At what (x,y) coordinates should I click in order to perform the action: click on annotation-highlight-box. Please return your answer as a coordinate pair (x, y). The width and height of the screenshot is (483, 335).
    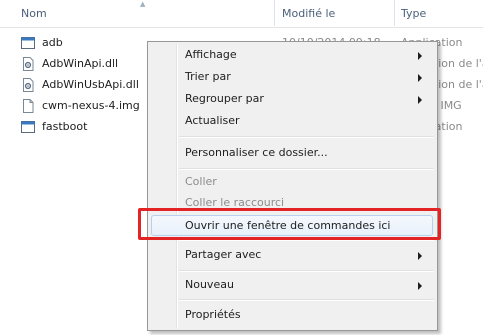
    Looking at the image, I should click on (289, 224).